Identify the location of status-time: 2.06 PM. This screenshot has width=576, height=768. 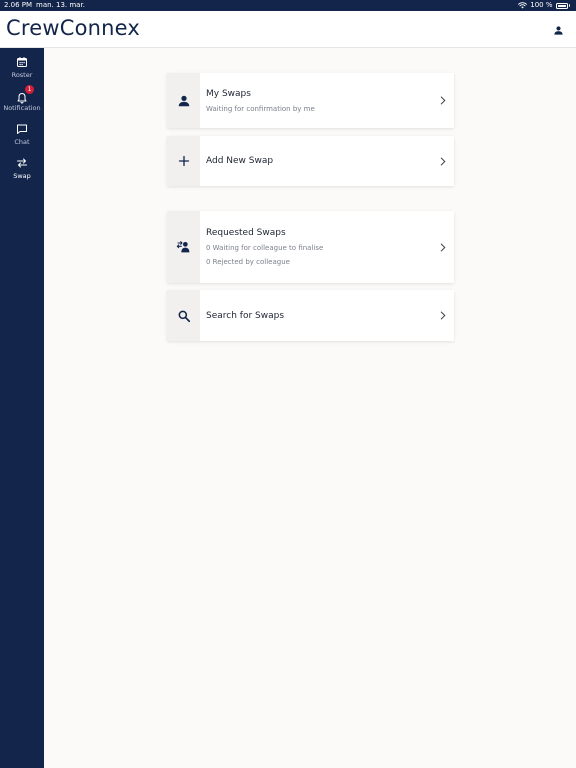
(18, 5).